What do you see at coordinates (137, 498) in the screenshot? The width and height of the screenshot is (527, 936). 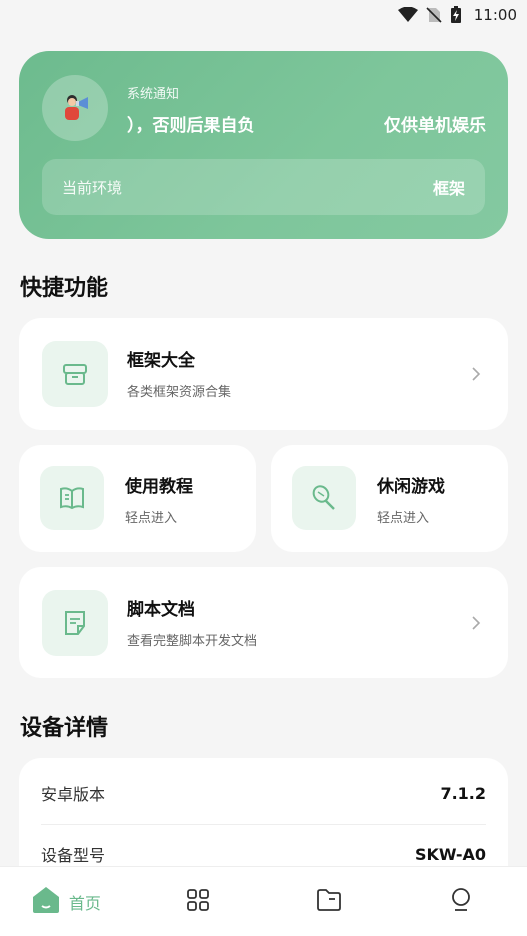 I see `tutorial-card: 使用教程 轻点进入` at bounding box center [137, 498].